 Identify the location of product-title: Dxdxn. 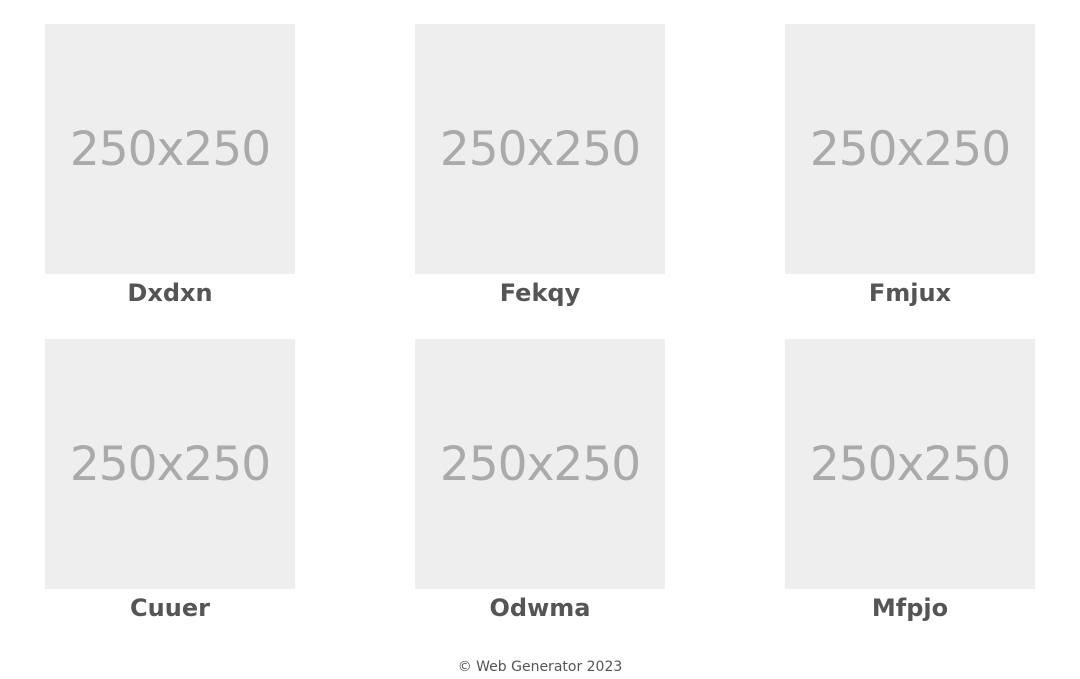
(170, 293).